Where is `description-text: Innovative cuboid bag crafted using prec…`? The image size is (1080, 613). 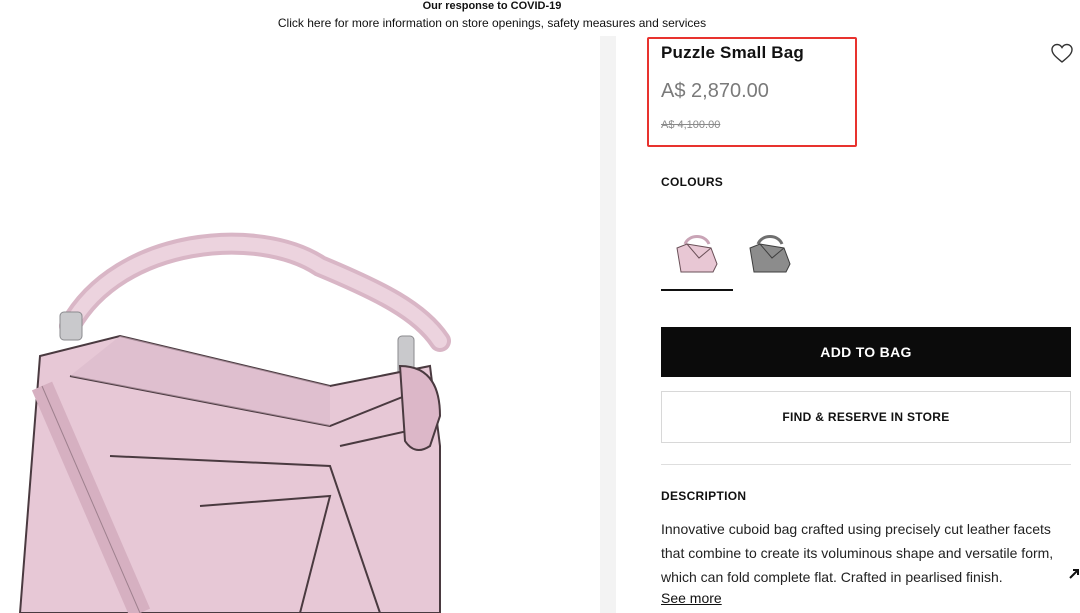
description-text: Innovative cuboid bag crafted using prec… is located at coordinates (857, 553).